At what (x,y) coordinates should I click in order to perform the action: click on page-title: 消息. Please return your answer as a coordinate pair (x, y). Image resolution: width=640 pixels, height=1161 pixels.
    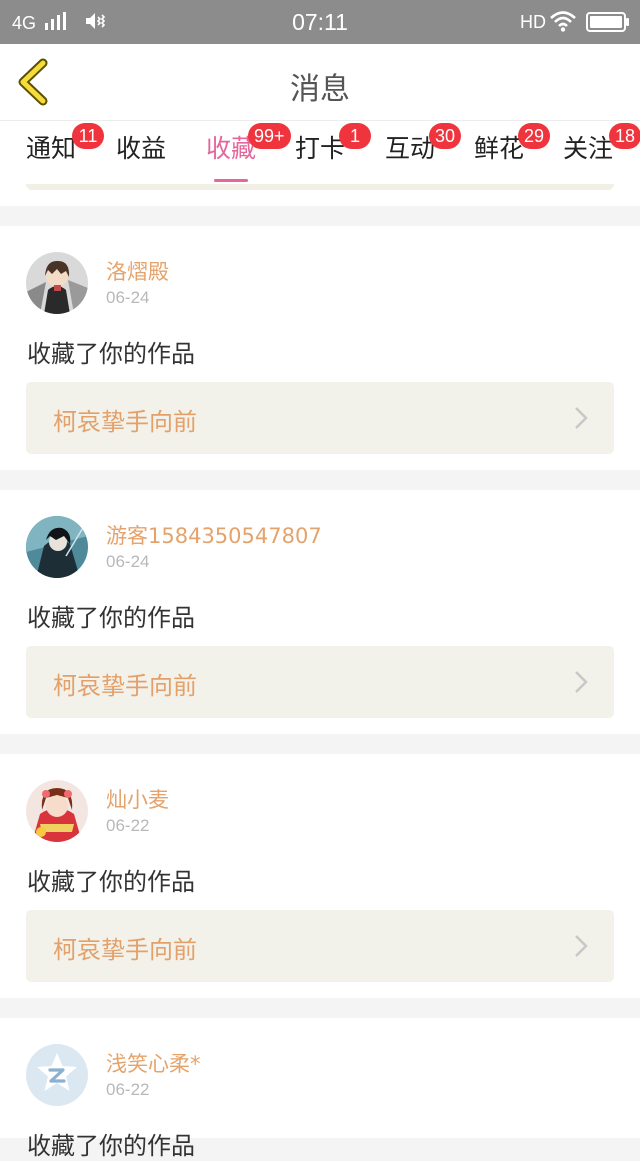
    Looking at the image, I should click on (320, 89).